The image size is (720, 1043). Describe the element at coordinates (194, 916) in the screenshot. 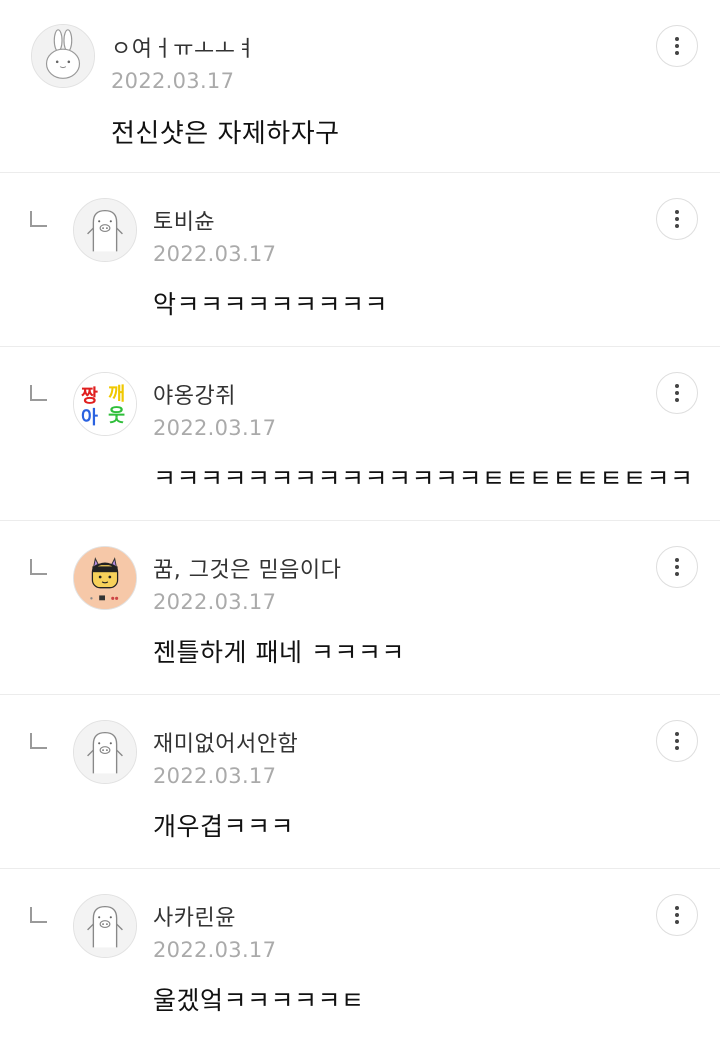

I see `comment-nickname: 사카린윤` at that location.